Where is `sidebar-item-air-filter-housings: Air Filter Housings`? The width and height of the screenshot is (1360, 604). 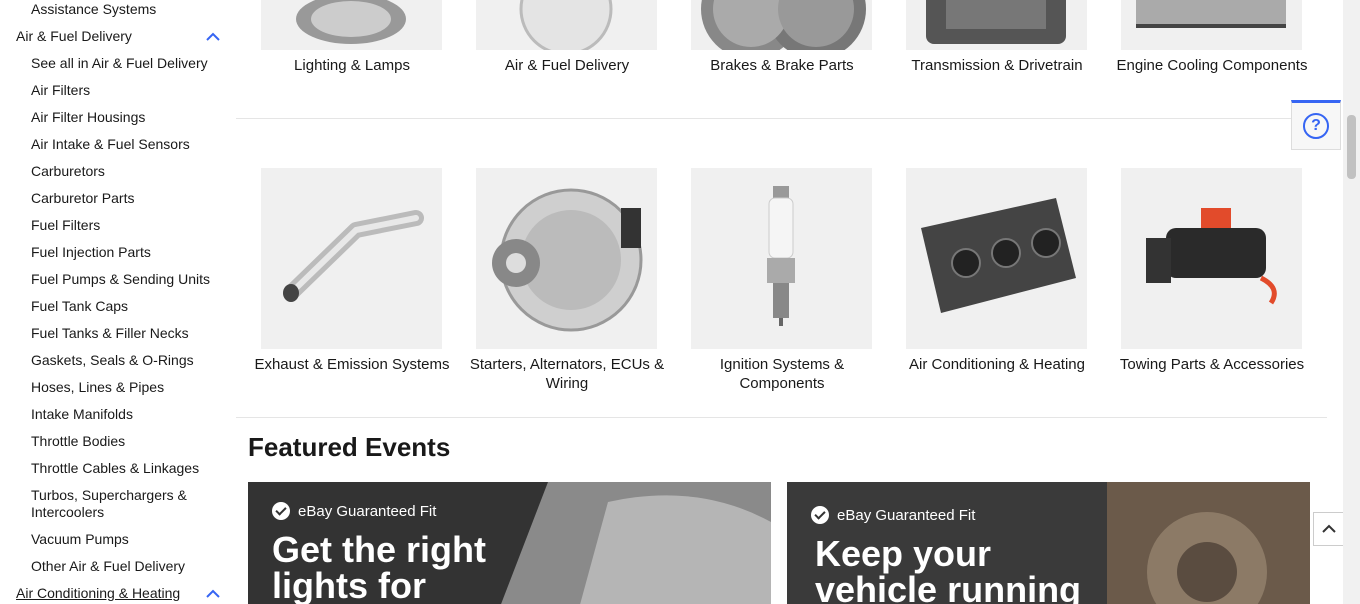 sidebar-item-air-filter-housings: Air Filter Housings is located at coordinates (126, 117).